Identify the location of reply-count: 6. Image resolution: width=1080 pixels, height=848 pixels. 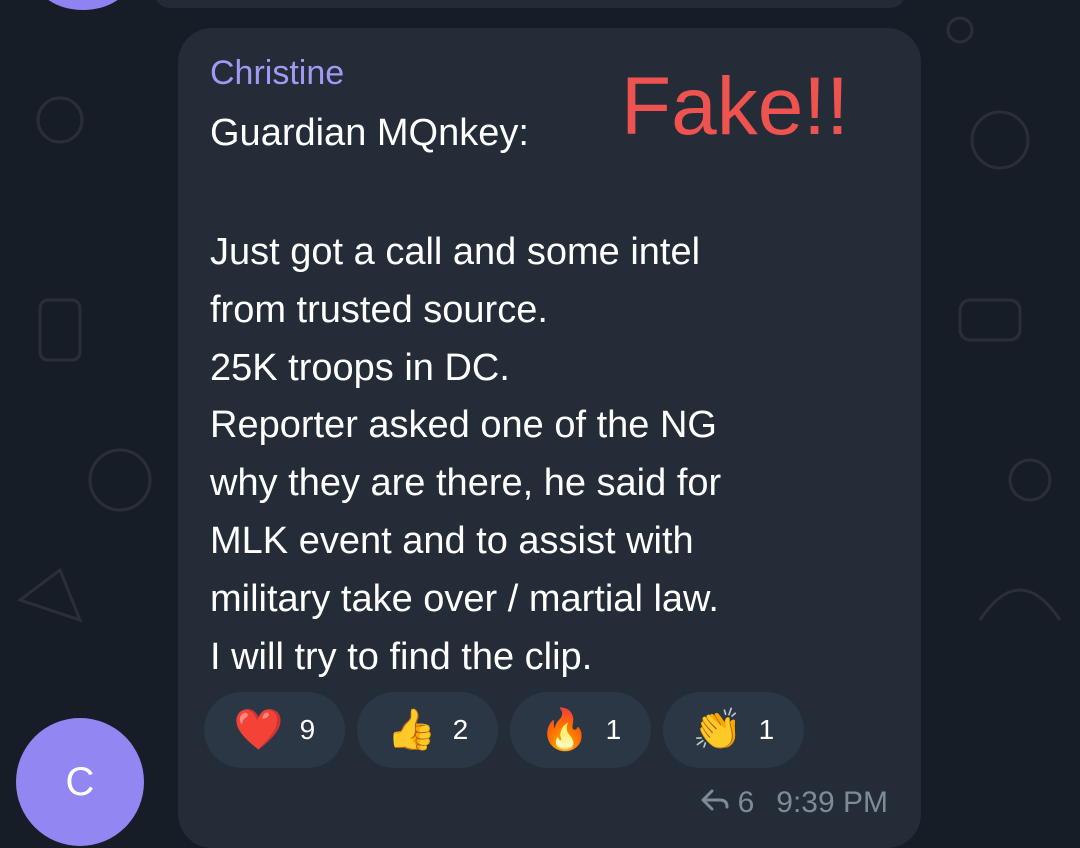
(746, 803).